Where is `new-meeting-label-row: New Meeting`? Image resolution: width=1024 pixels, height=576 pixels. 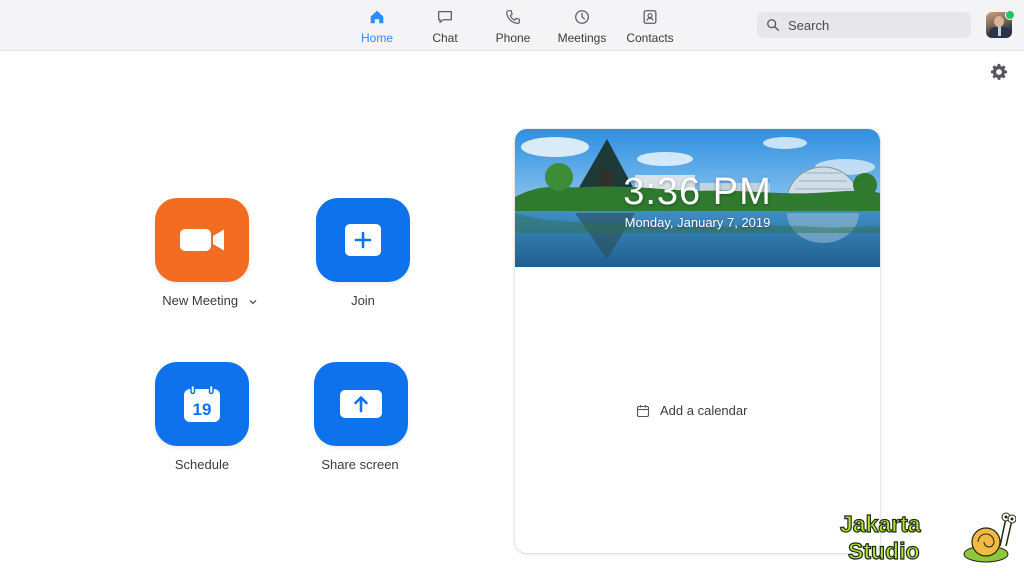 new-meeting-label-row: New Meeting is located at coordinates (210, 300).